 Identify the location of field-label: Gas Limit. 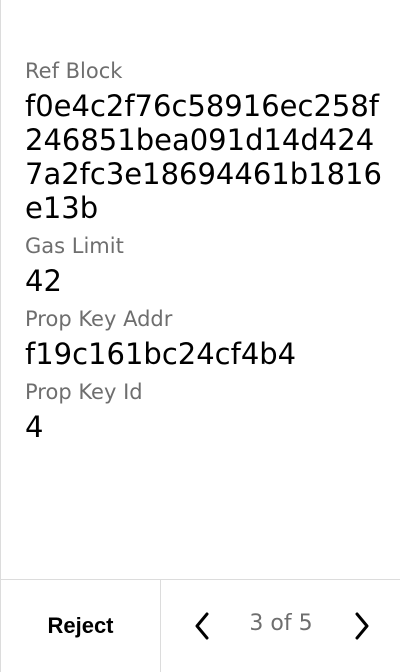
(74, 246).